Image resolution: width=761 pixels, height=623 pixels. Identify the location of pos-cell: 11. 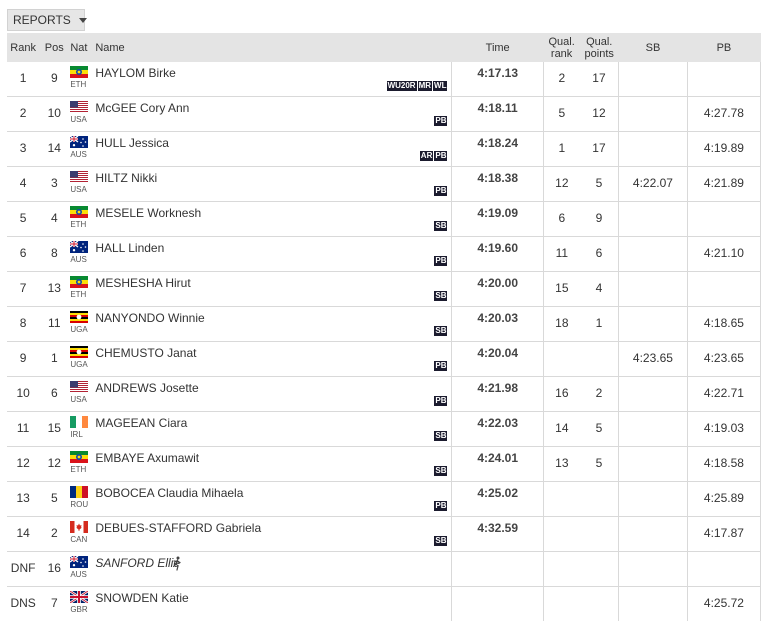
(54, 323).